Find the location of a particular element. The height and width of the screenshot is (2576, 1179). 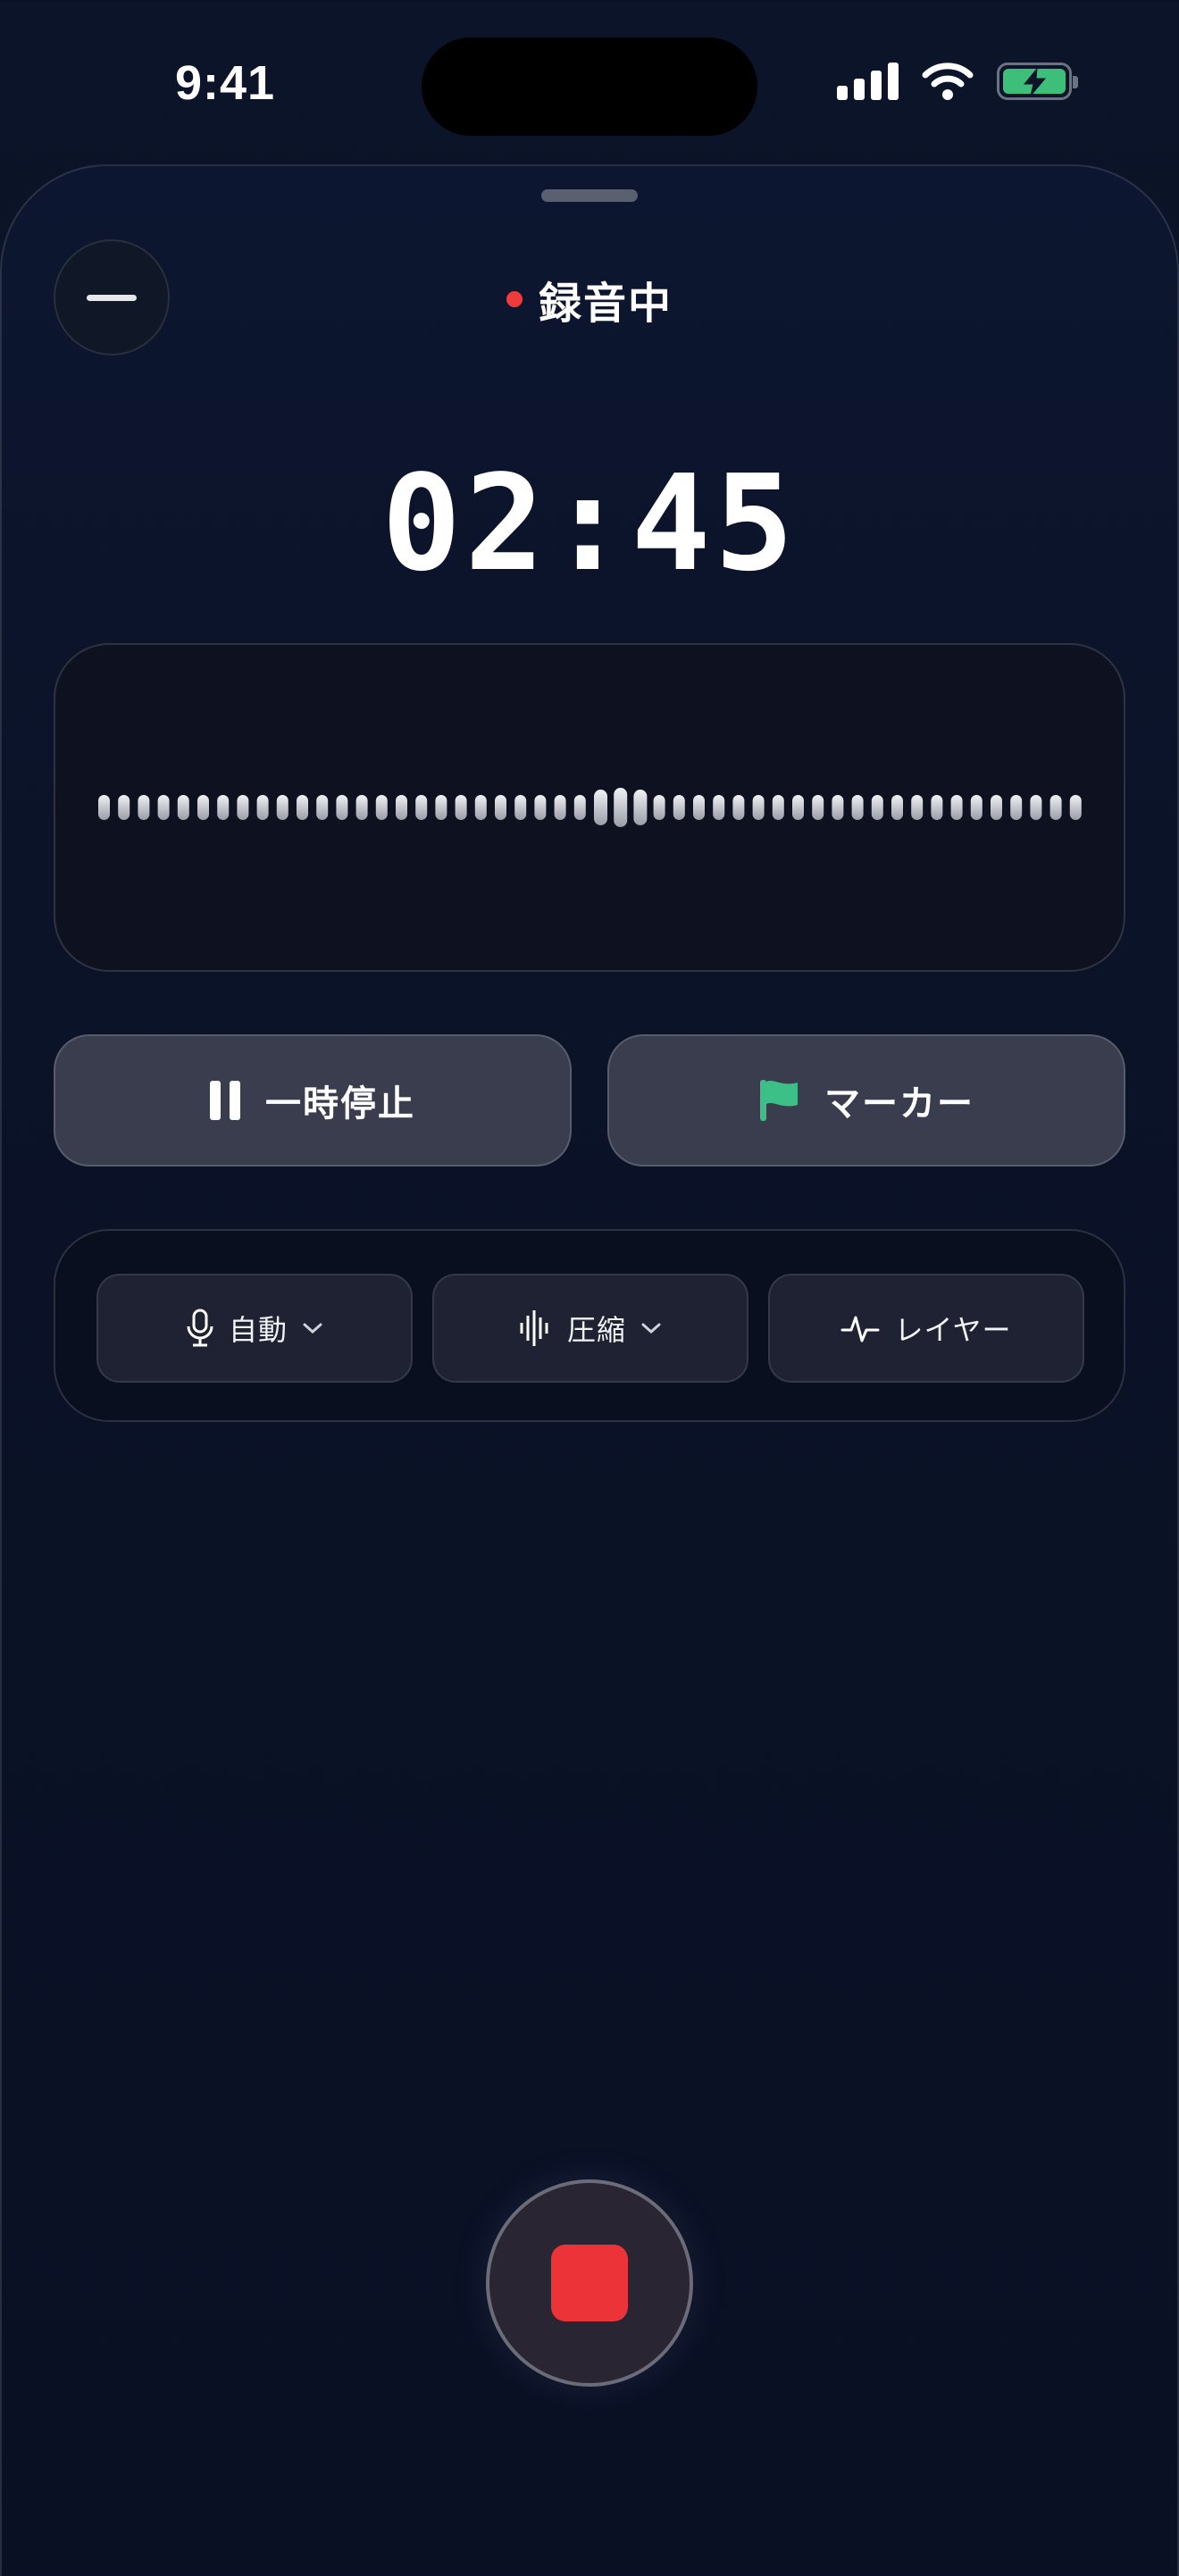

pause-icon is located at coordinates (225, 1100).